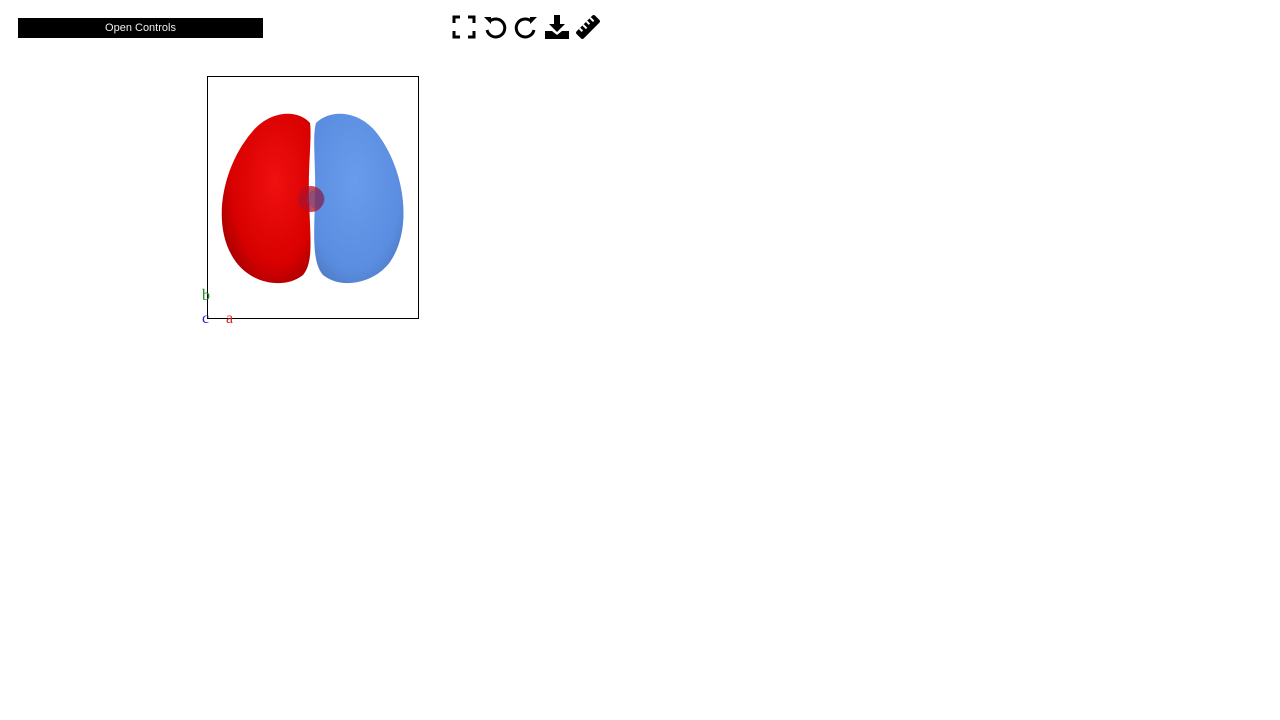  Describe the element at coordinates (206, 318) in the screenshot. I see `axis-label-c: c` at that location.